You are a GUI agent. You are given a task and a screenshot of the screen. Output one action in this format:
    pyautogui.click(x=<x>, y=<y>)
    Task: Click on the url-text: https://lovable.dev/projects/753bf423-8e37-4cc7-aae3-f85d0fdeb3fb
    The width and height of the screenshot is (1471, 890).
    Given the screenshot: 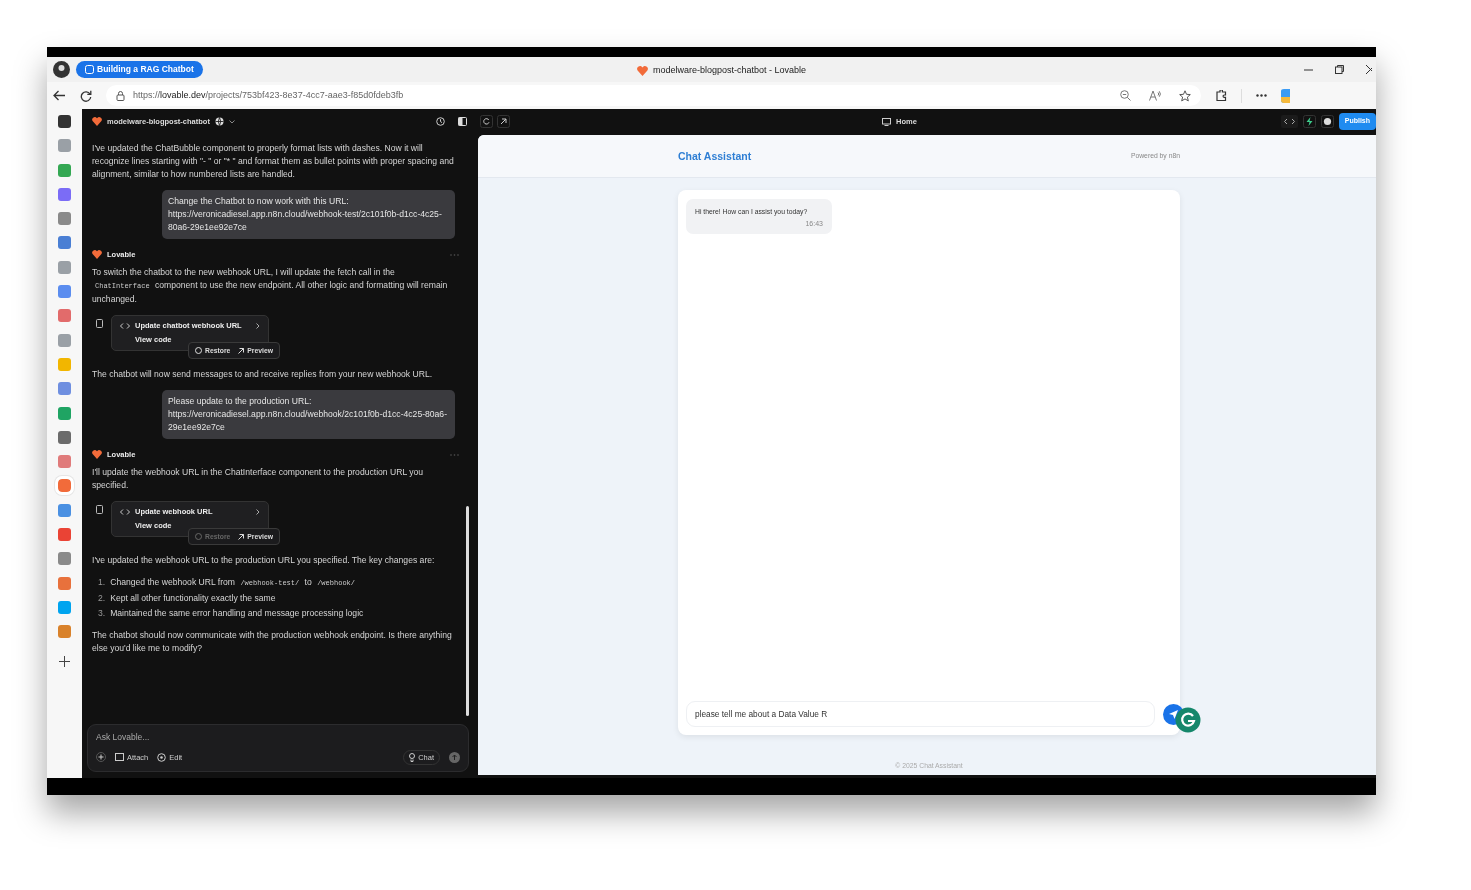 What is the action you would take?
    pyautogui.click(x=268, y=95)
    